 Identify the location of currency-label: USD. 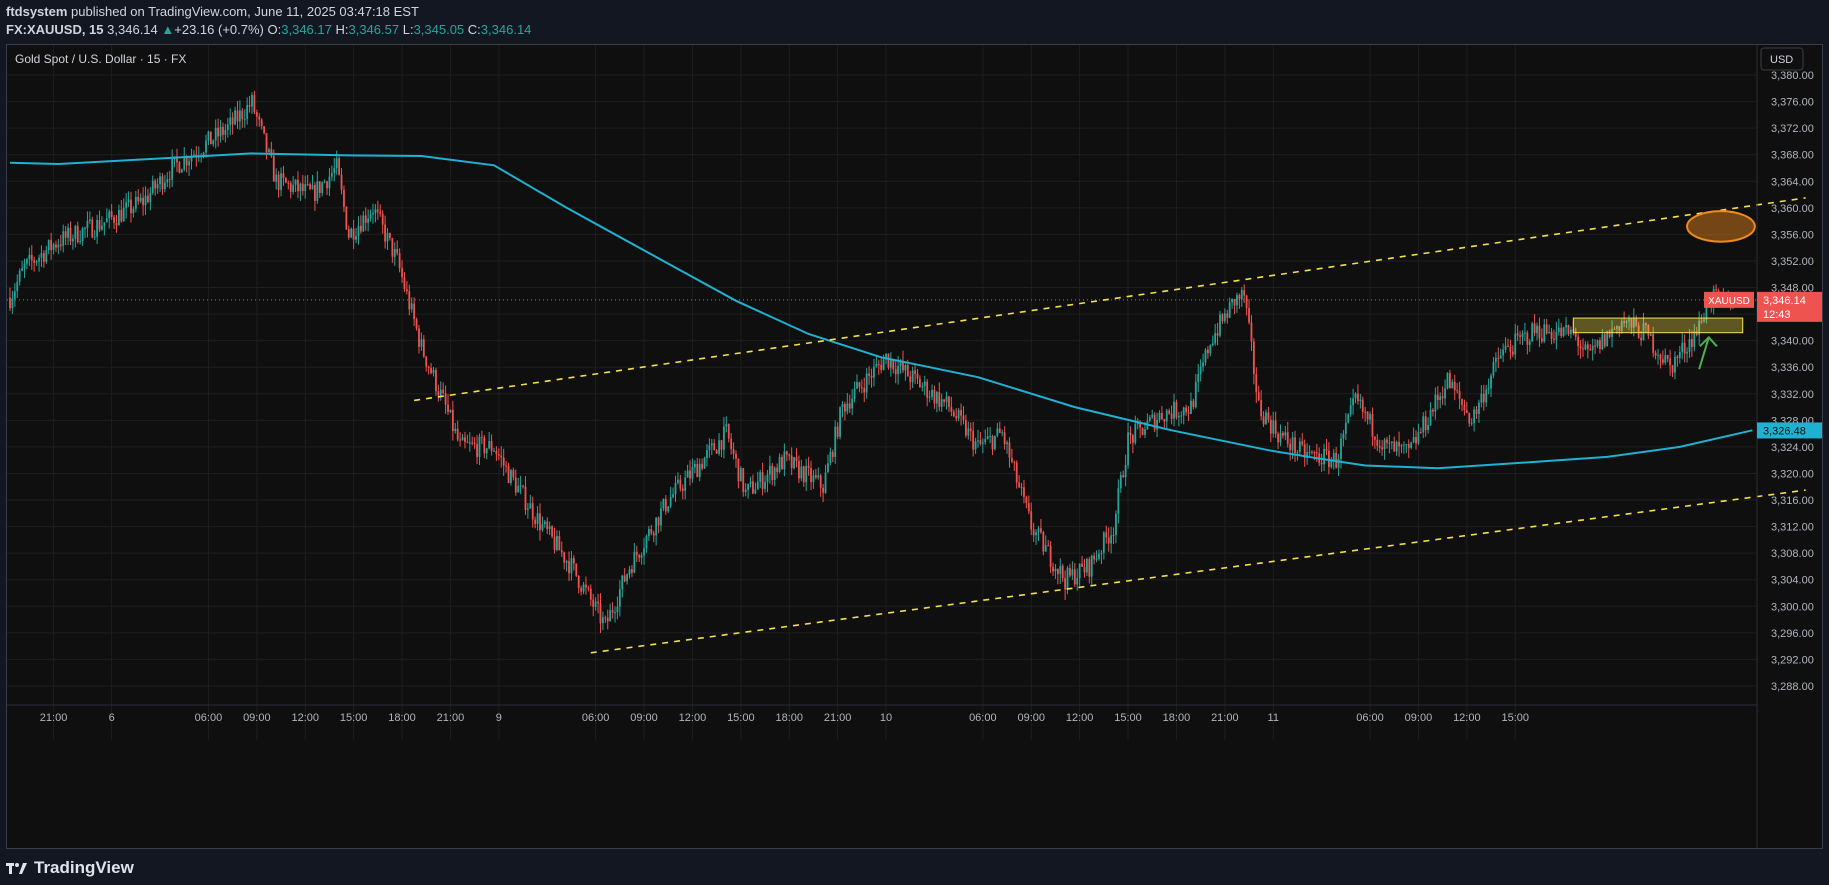
(1781, 60).